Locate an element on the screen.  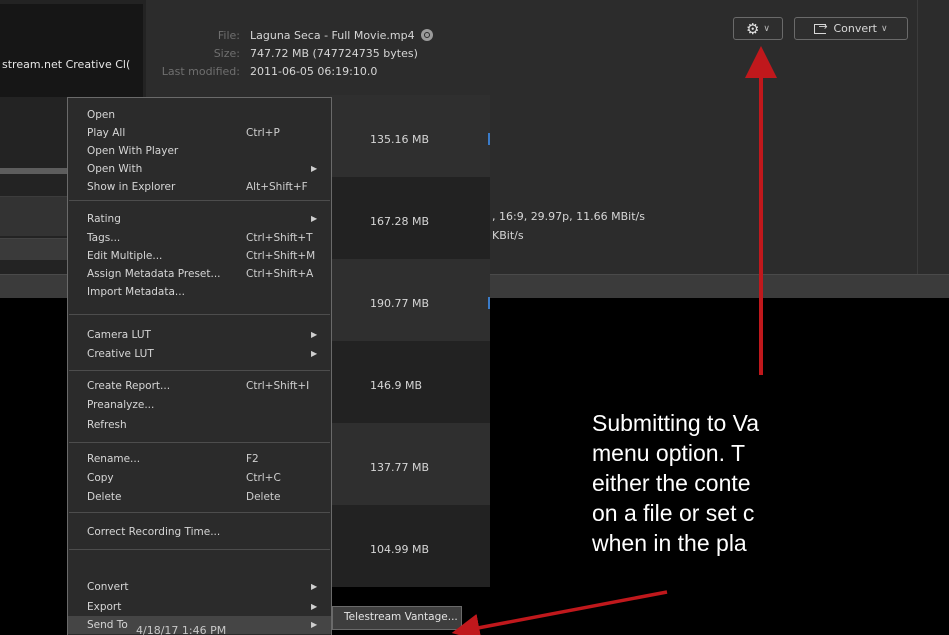
annotation-line: on a file or set c is located at coordinates (673, 513).